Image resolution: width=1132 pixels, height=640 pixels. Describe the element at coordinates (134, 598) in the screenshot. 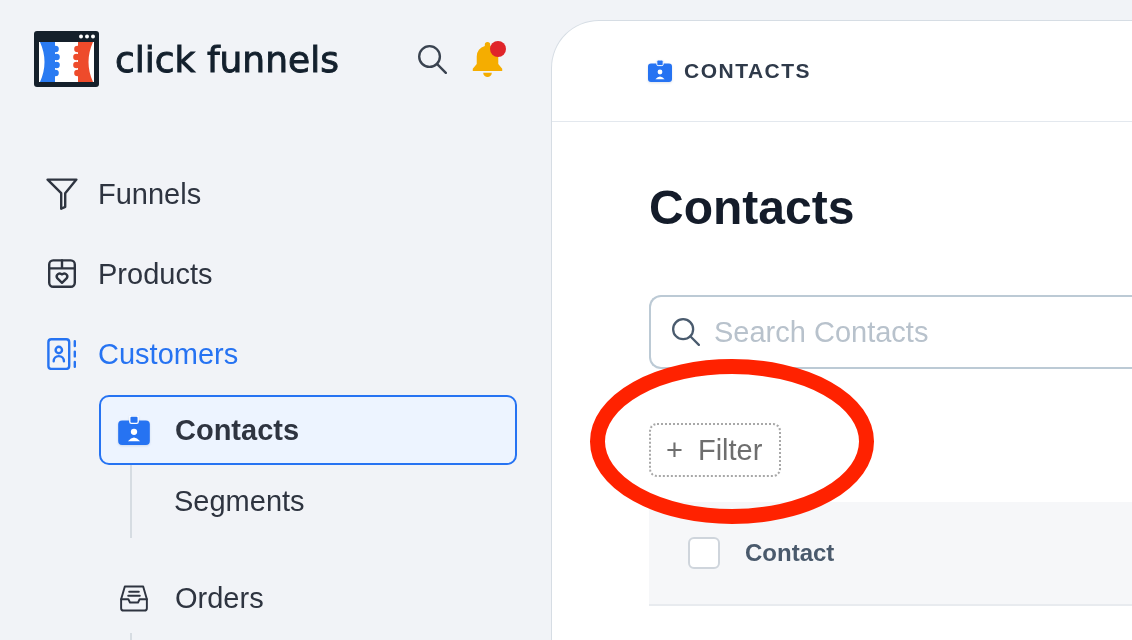

I see `inbox-tray-icon` at that location.